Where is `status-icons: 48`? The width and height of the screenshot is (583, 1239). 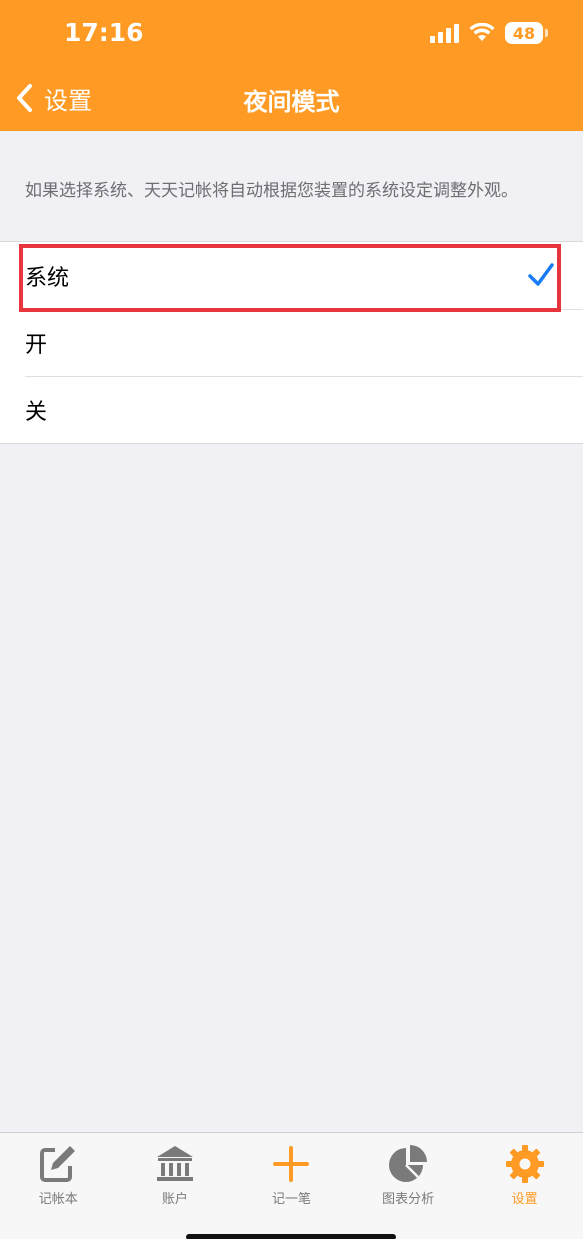
status-icons: 48 is located at coordinates (489, 33).